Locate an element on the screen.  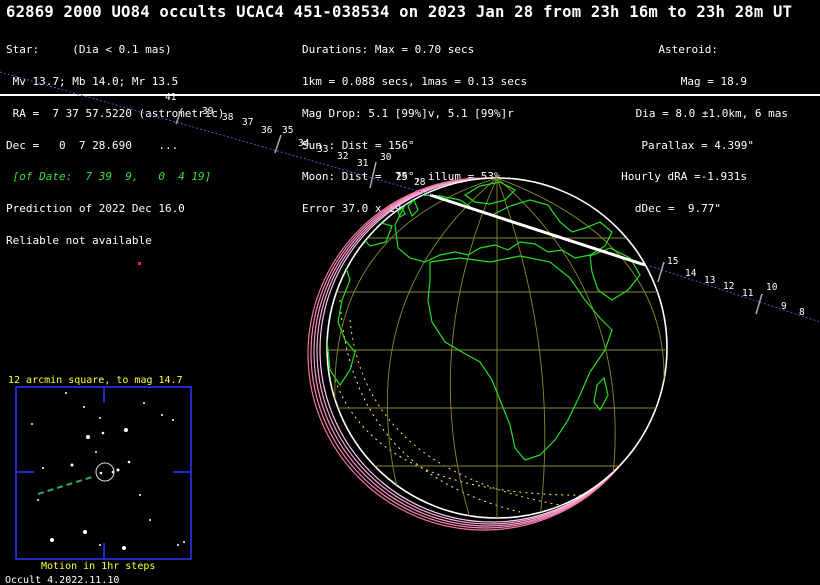
path-label-upper: 29 is located at coordinates (402, 177).